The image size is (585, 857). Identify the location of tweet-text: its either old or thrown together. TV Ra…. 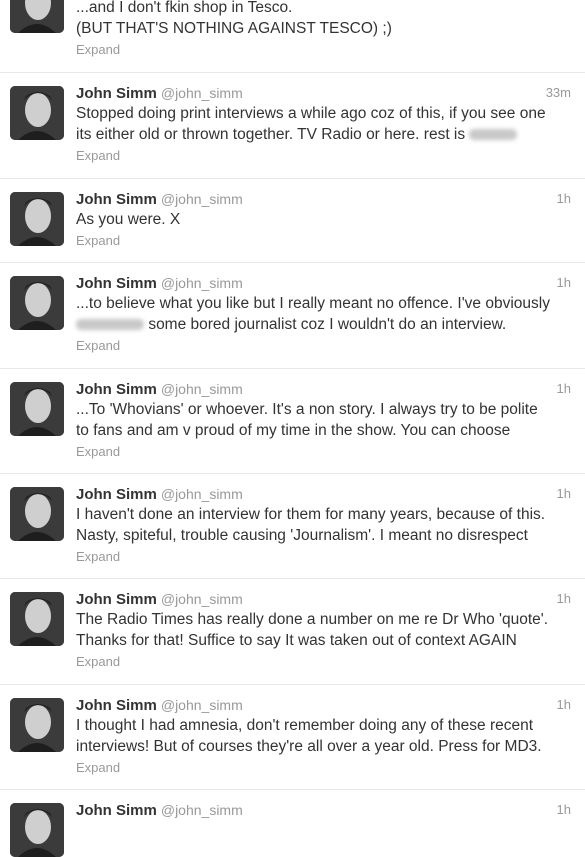
(271, 134).